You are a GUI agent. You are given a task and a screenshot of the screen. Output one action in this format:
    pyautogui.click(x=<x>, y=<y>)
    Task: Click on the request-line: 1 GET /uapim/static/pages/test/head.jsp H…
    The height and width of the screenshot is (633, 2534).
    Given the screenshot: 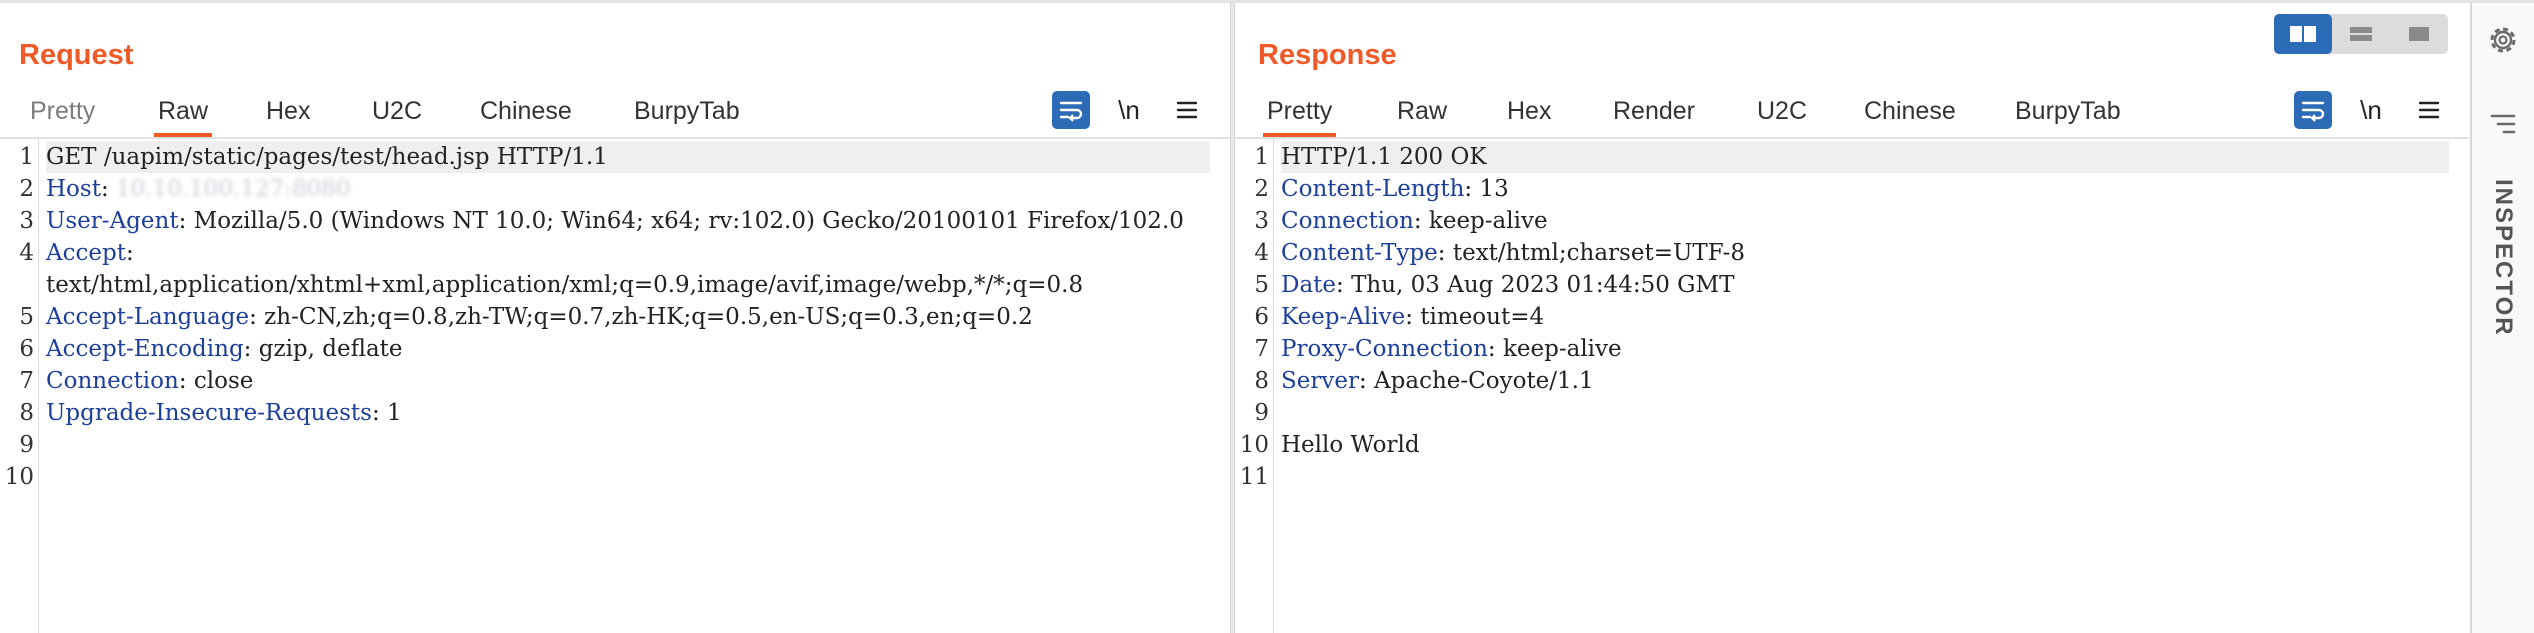 What is the action you would take?
    pyautogui.click(x=615, y=157)
    